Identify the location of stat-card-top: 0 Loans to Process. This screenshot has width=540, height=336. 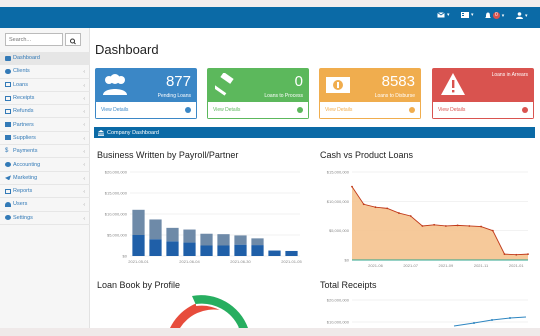
(258, 85).